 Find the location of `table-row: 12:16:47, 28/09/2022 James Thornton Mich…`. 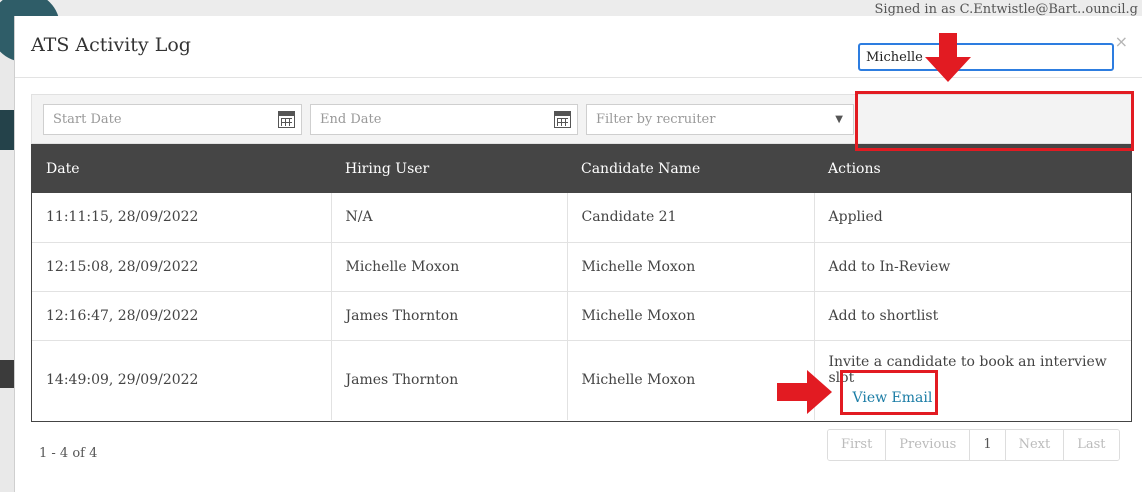

table-row: 12:16:47, 28/09/2022 James Thornton Mich… is located at coordinates (581, 316).